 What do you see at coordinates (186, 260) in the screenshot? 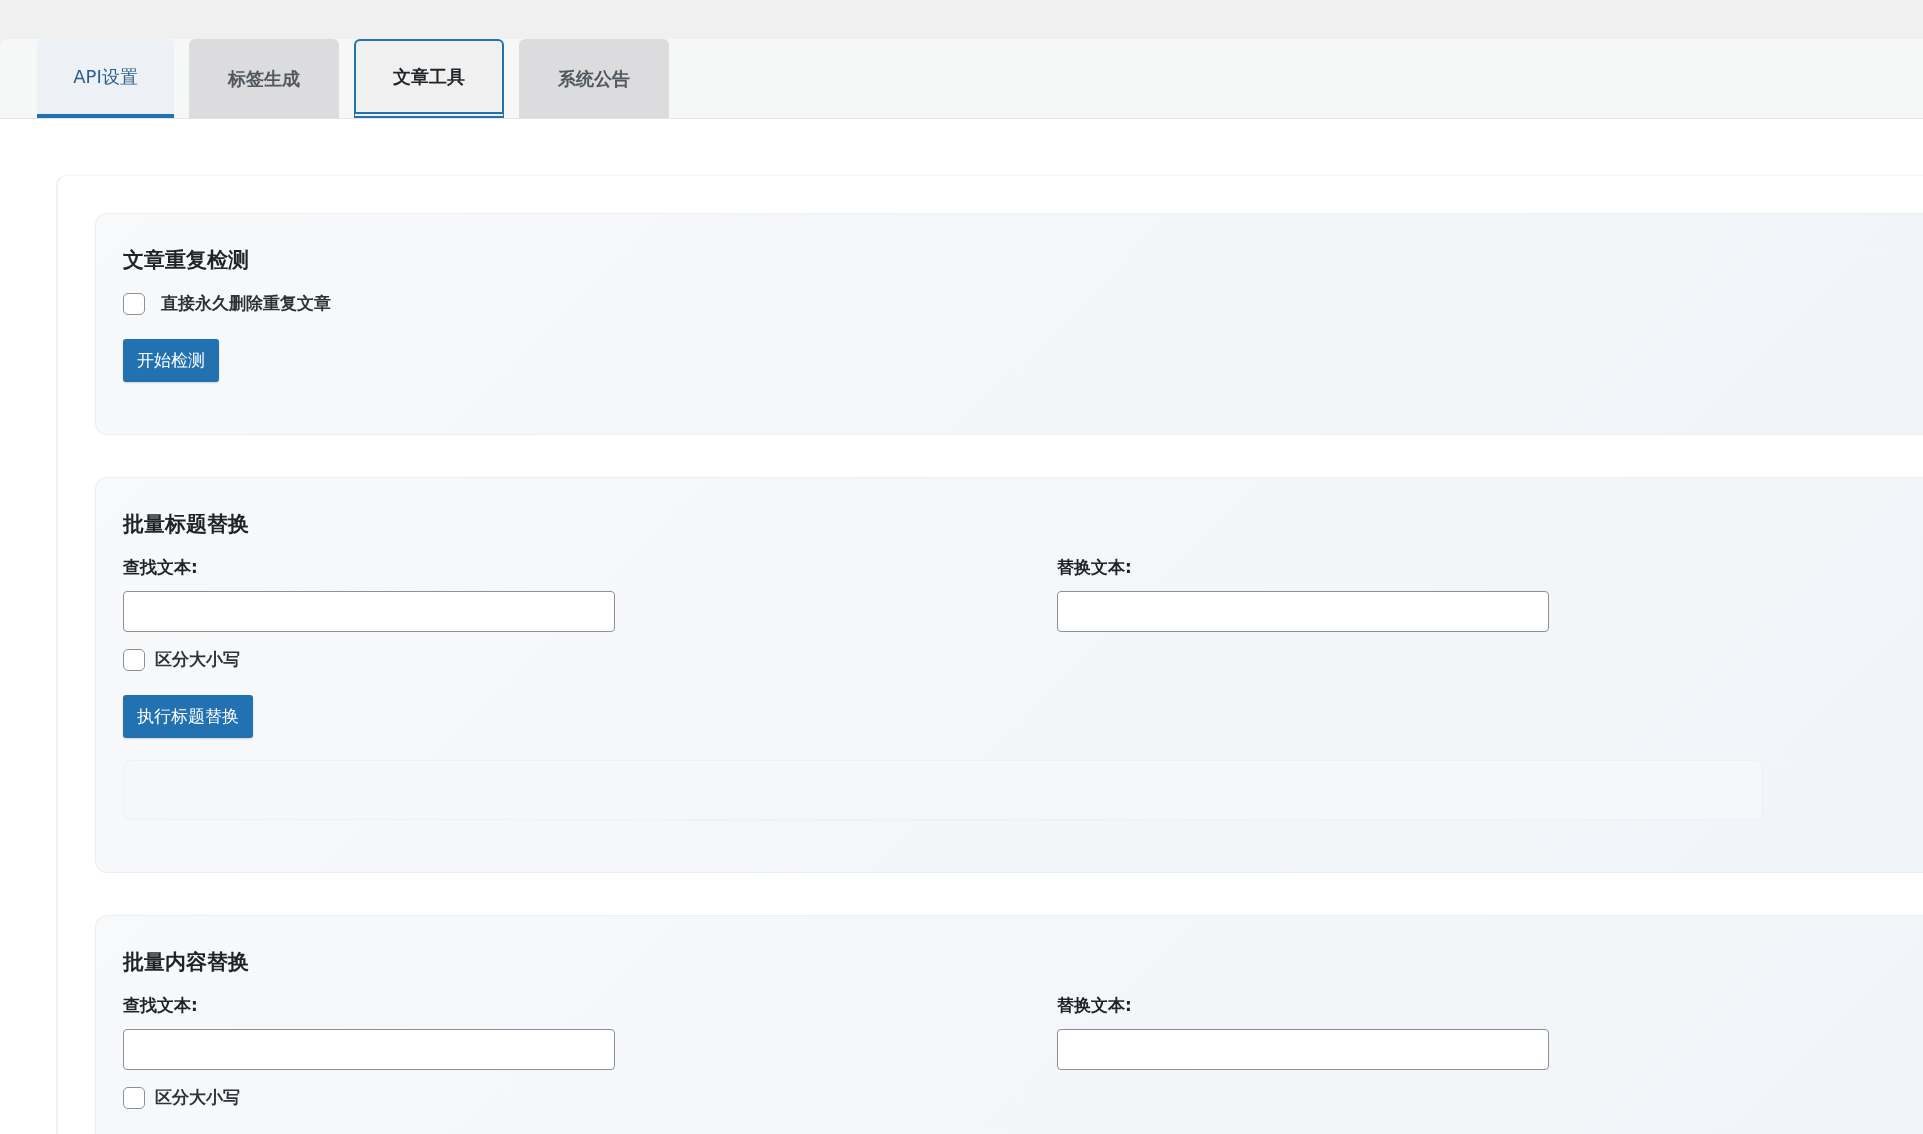
I see `section-title: 文章重复检测` at bounding box center [186, 260].